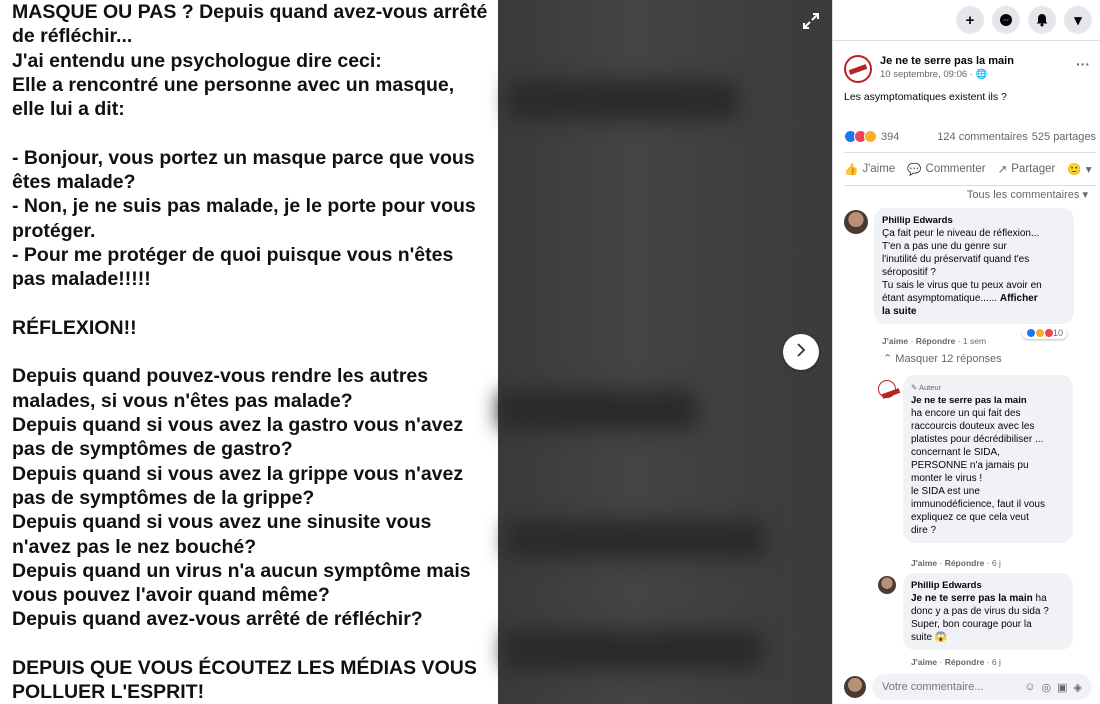 This screenshot has width=1100, height=704. What do you see at coordinates (1023, 195) in the screenshot?
I see `all-comments-label: Tous les commentaires` at bounding box center [1023, 195].